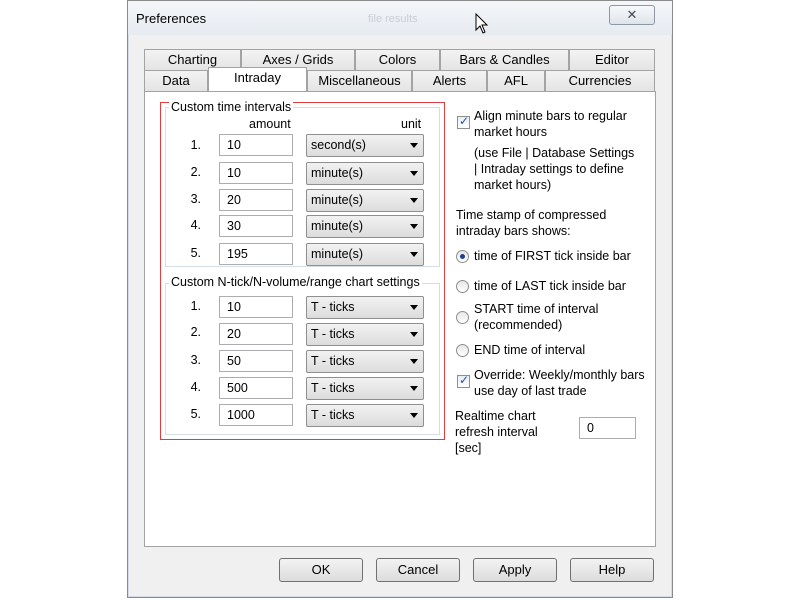 Image resolution: width=800 pixels, height=600 pixels. Describe the element at coordinates (516, 80) in the screenshot. I see `tab-afl: AFL` at that location.